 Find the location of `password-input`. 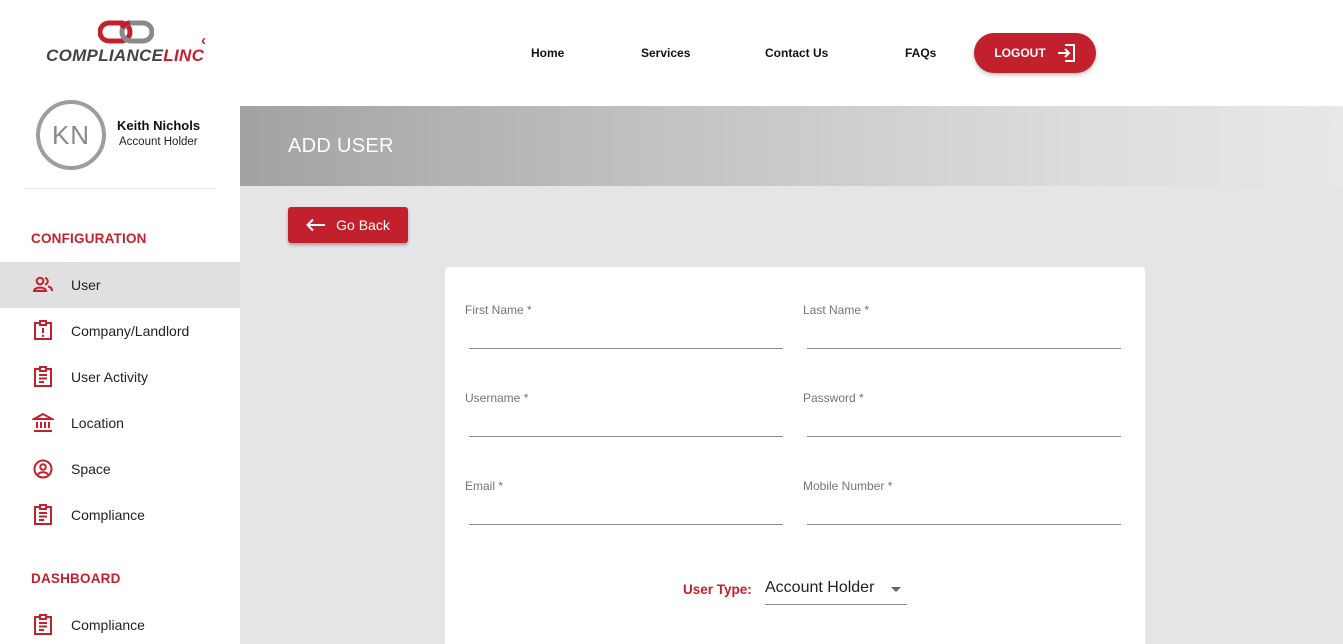

password-input is located at coordinates (964, 423).